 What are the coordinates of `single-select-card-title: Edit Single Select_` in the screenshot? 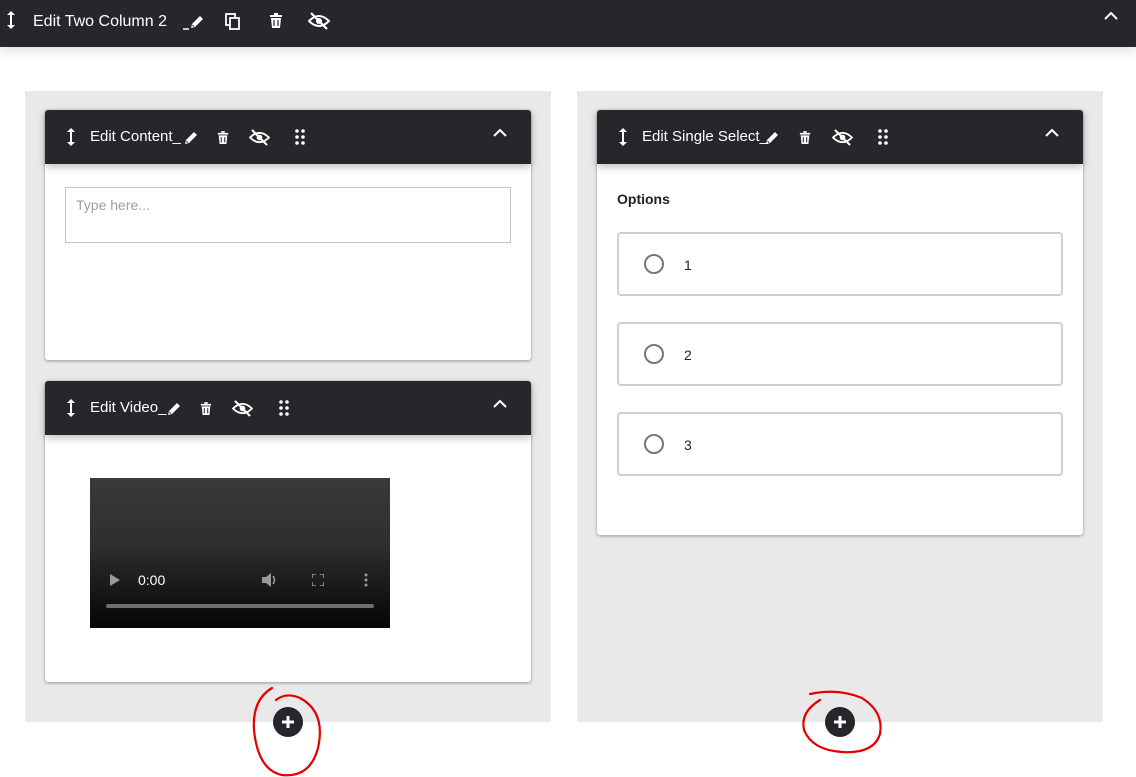 It's located at (705, 136).